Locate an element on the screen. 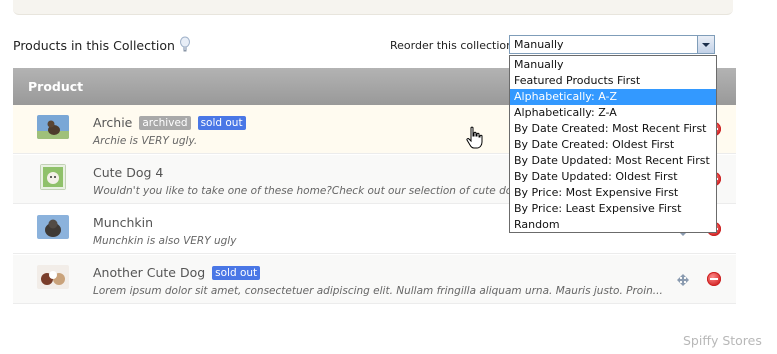 The image size is (777, 354). product-description: Munchkin is also VERY ugly is located at coordinates (165, 241).